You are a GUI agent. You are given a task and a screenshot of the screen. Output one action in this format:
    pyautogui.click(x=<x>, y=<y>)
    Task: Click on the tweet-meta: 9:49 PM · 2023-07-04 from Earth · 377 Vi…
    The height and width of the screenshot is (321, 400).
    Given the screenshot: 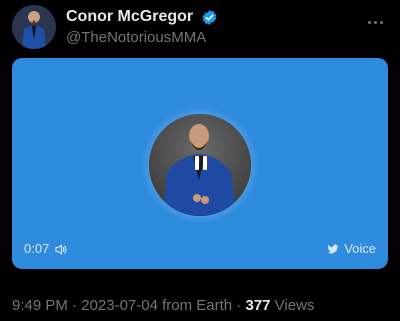 What is the action you would take?
    pyautogui.click(x=163, y=305)
    